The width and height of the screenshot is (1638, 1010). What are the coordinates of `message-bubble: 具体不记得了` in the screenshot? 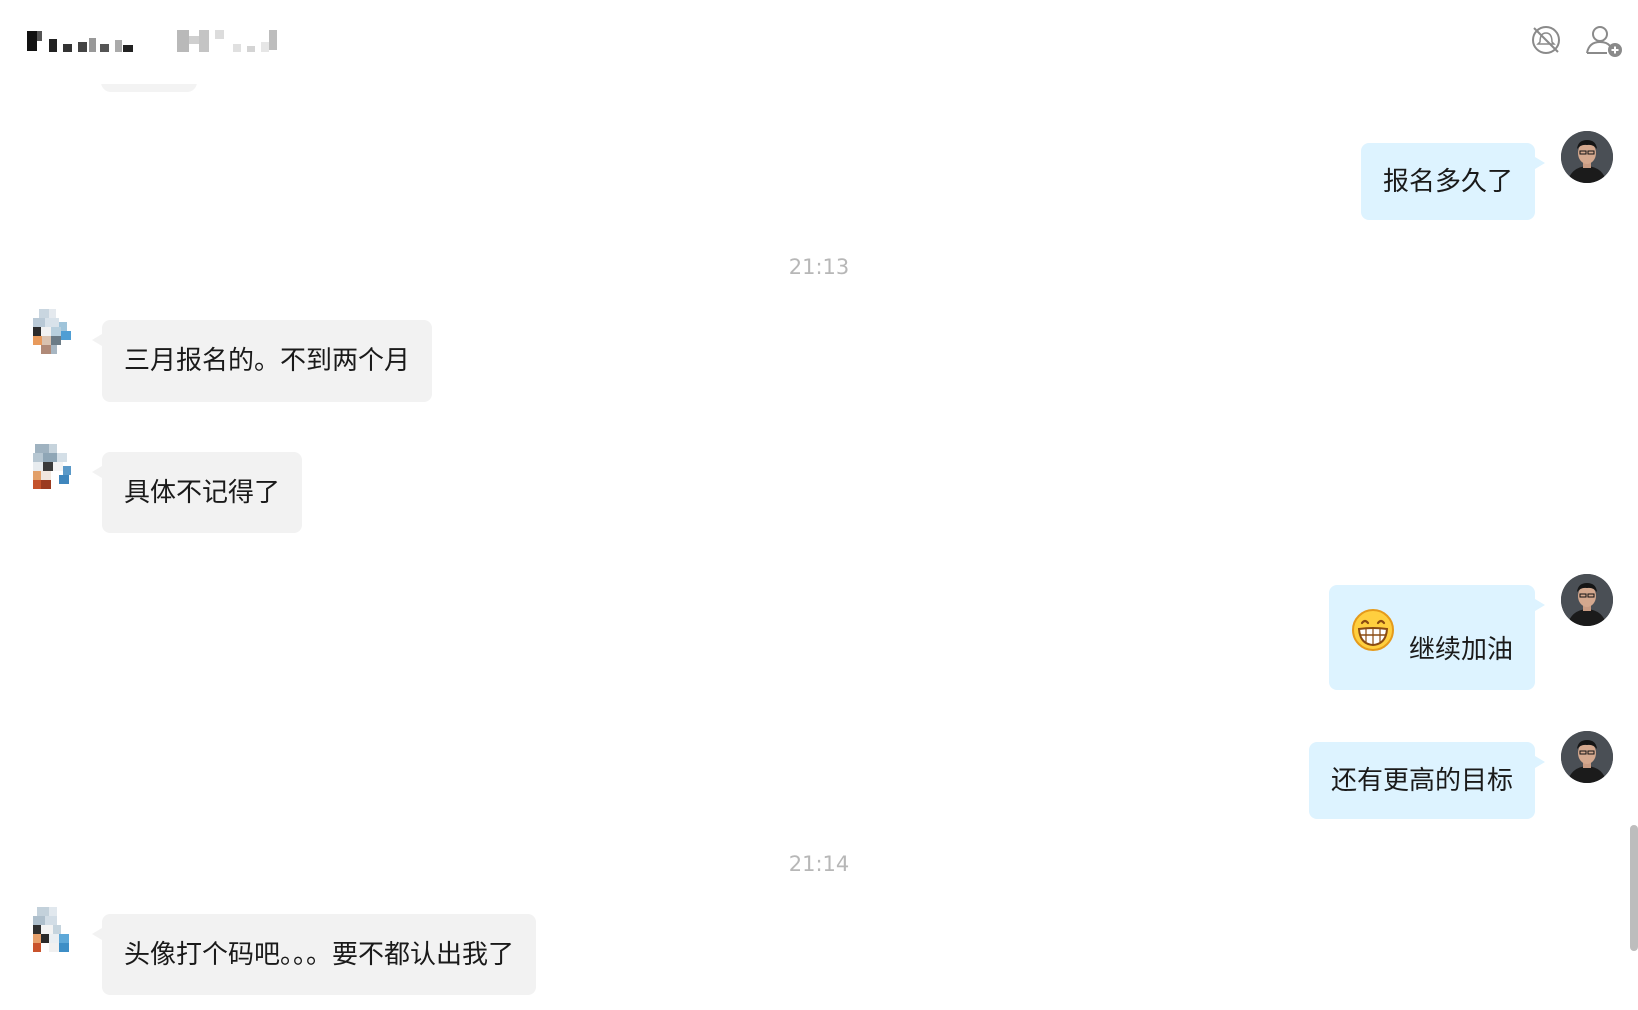 It's located at (197, 492).